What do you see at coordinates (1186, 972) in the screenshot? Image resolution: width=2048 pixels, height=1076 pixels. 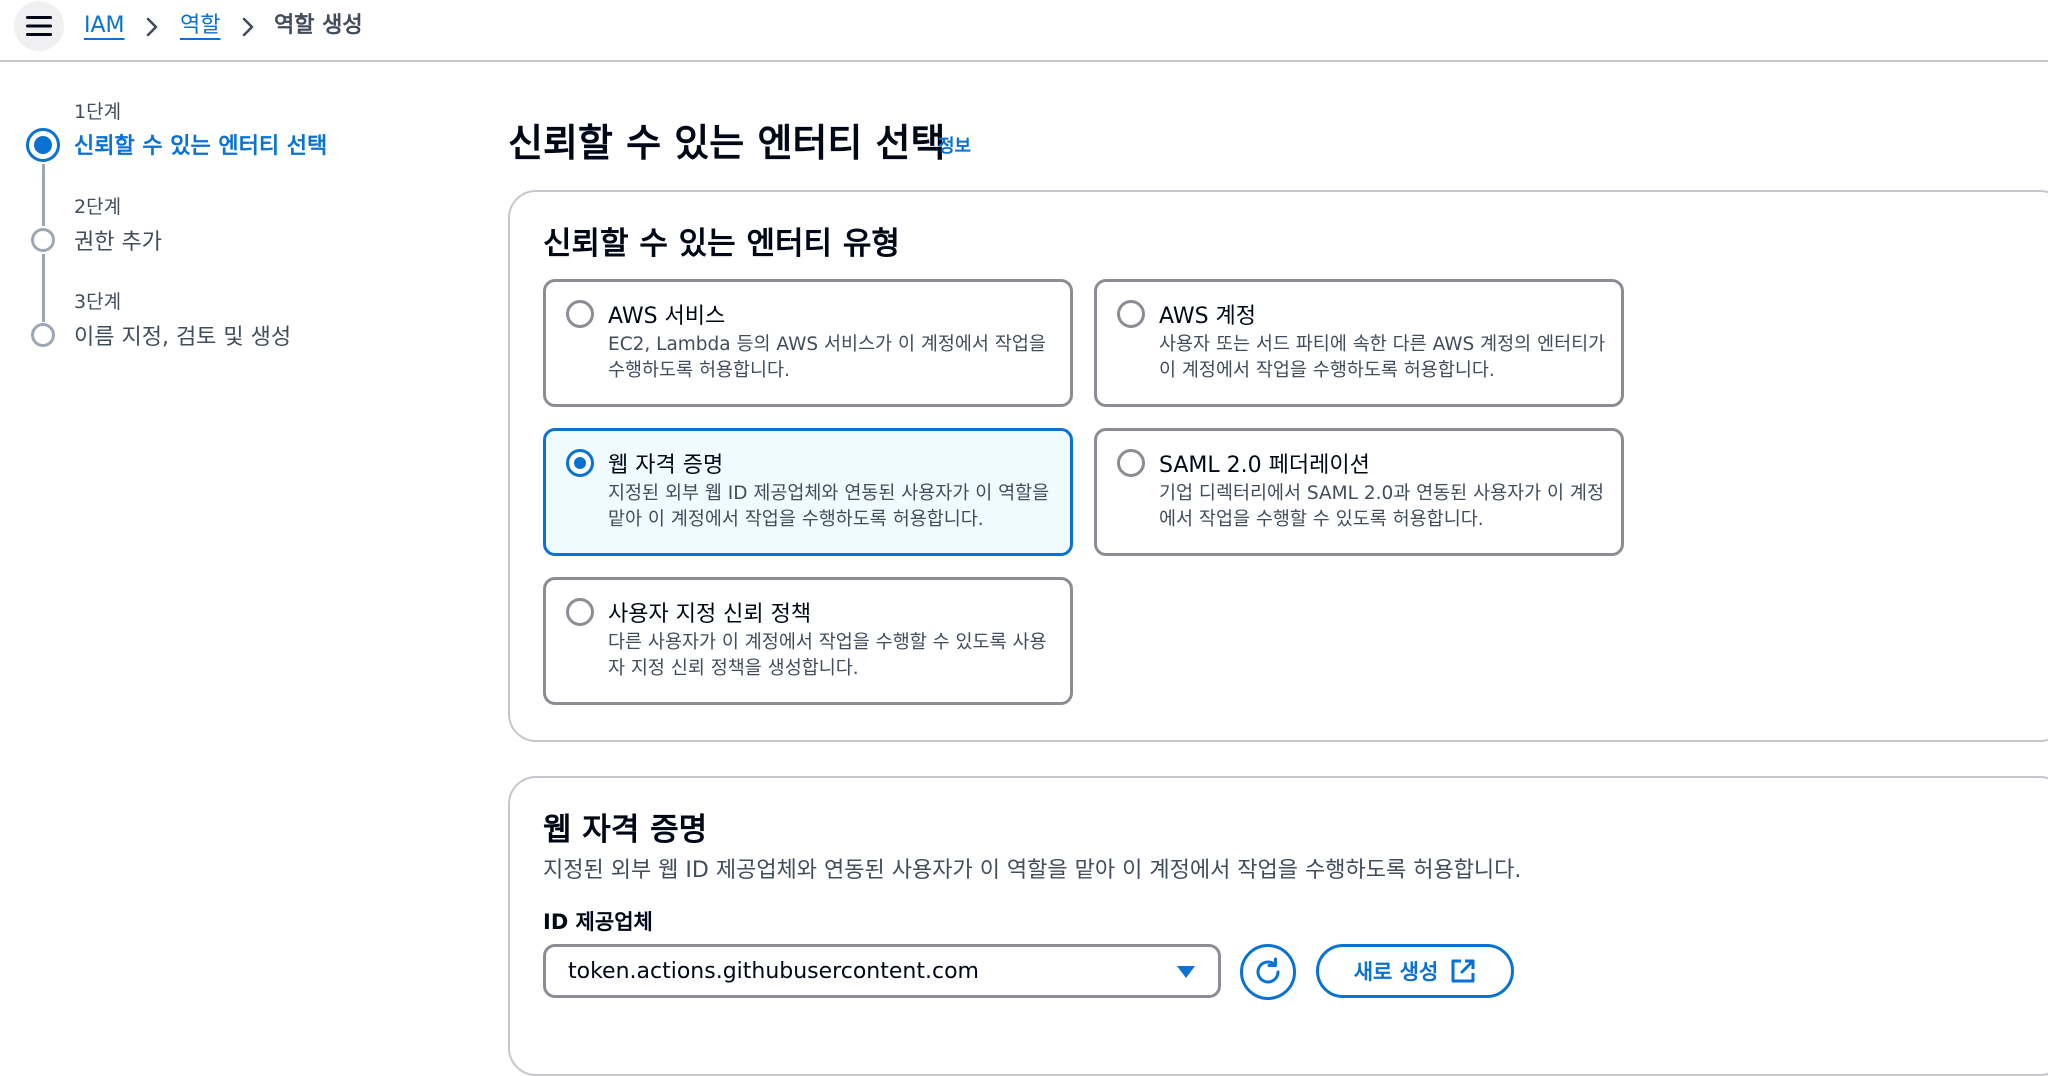 I see `caret-down-icon` at bounding box center [1186, 972].